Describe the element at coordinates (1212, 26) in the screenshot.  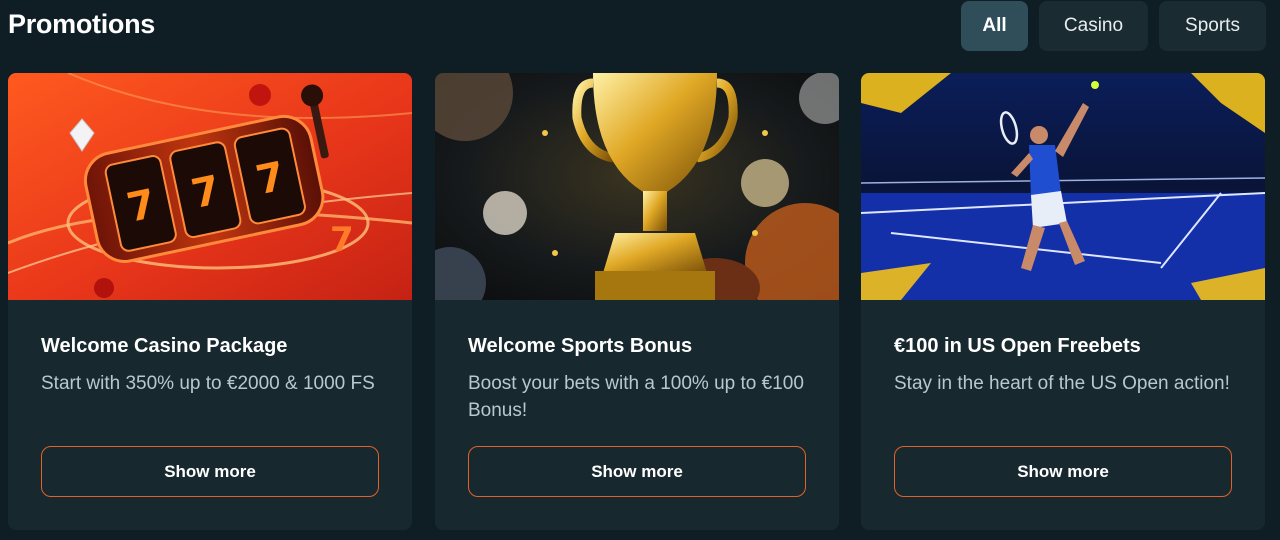
I see `tab-sports: Sports` at that location.